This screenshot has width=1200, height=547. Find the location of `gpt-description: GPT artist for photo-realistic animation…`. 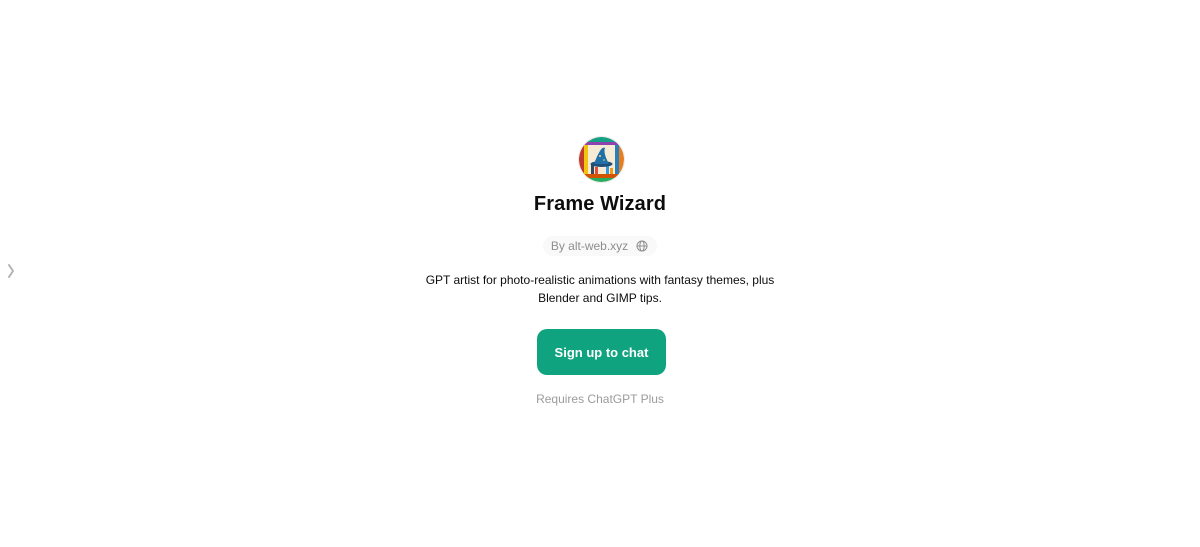

gpt-description: GPT artist for photo-realistic animation… is located at coordinates (600, 289).